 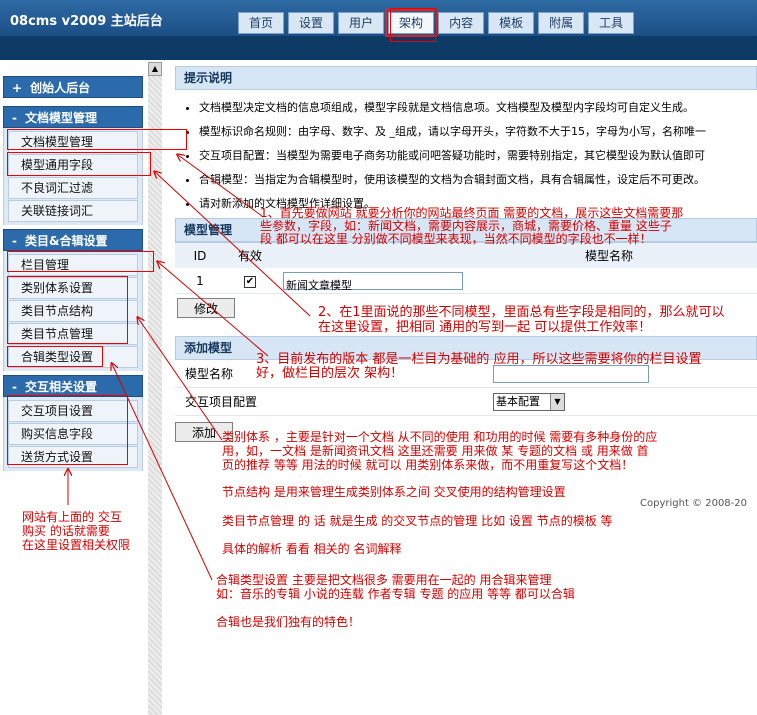 I want to click on valid-checkbox: ✔, so click(x=250, y=281).